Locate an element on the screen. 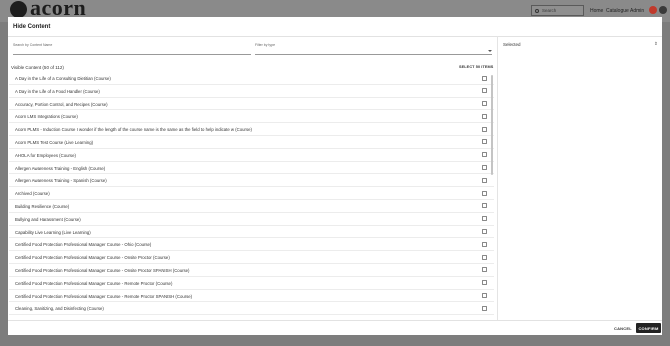 The image size is (670, 346). global-search-input: Search is located at coordinates (557, 10).